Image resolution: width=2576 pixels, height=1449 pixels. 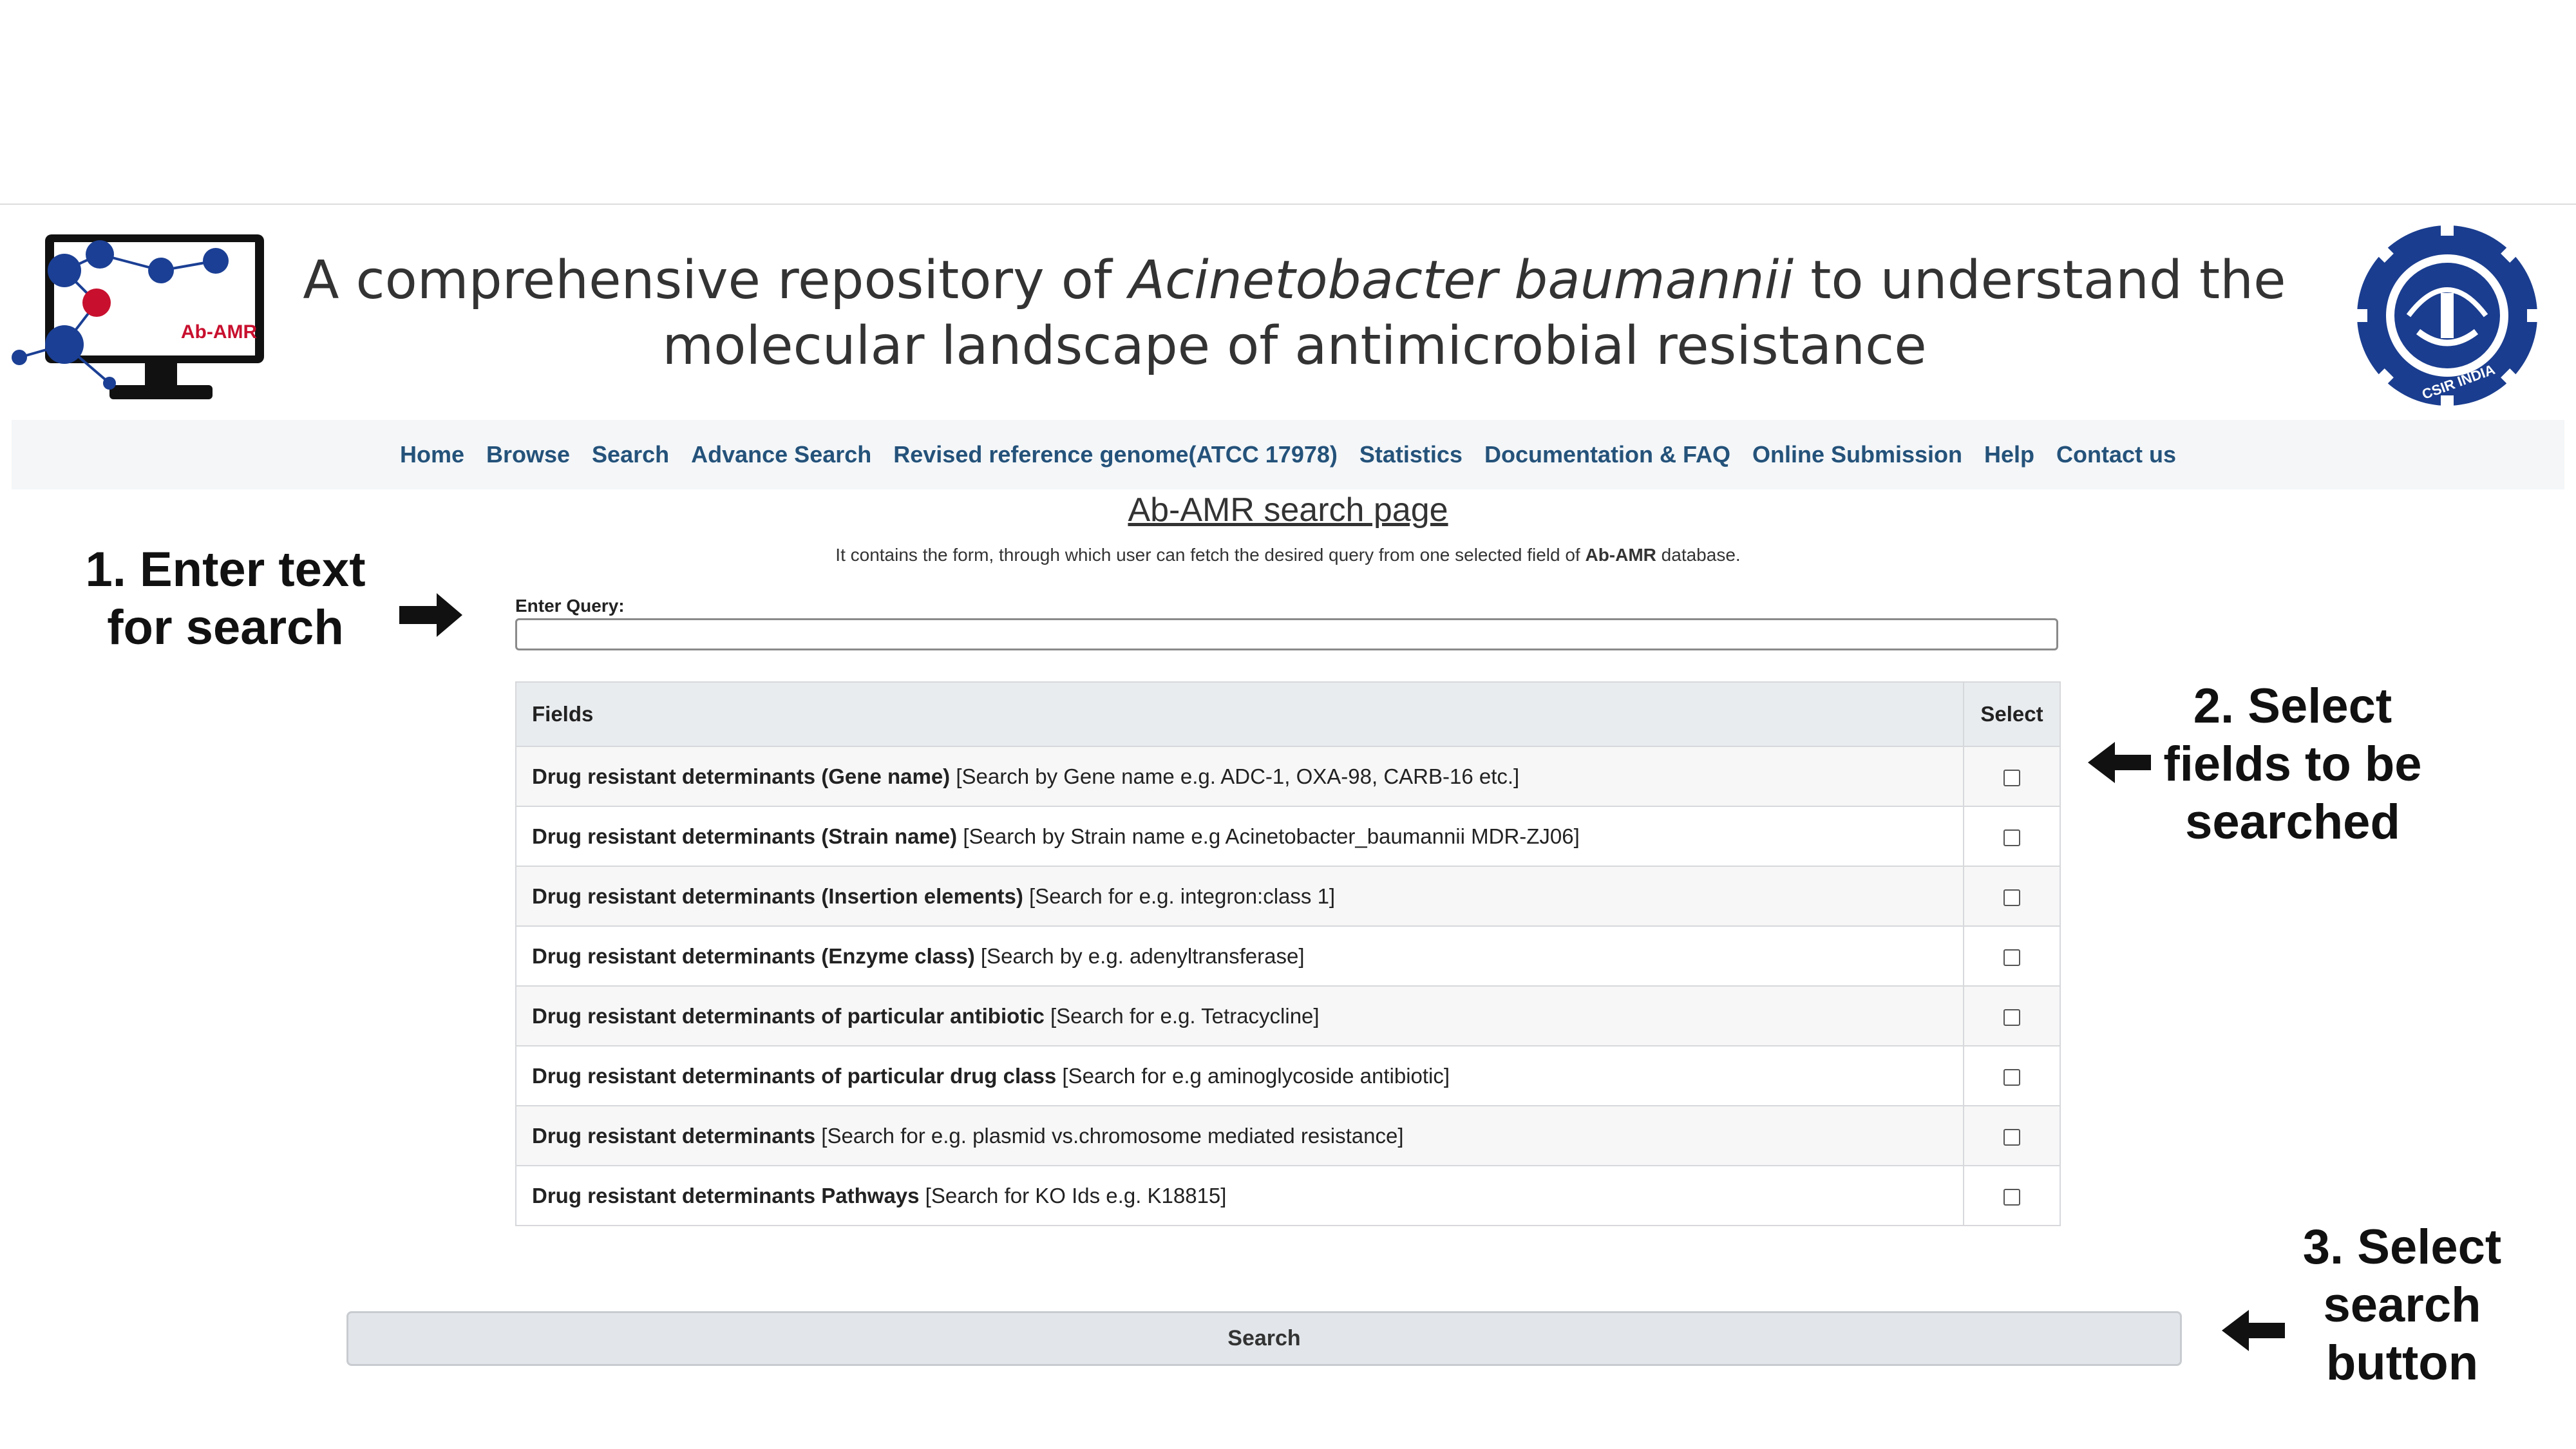 I want to click on page-title: Ab-AMR search page, so click(x=1288, y=510).